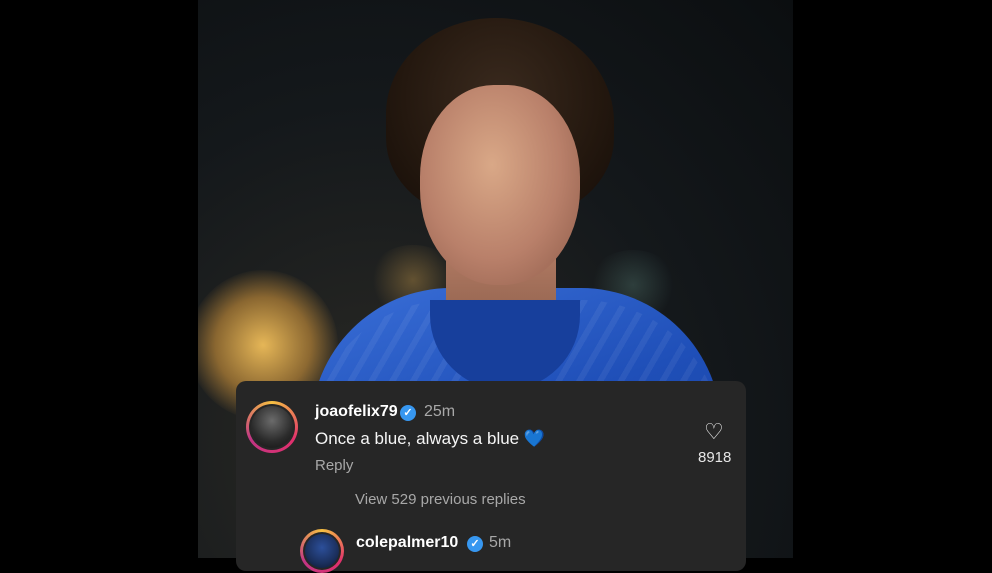  I want to click on view-previous-replies: View 529 previous replies, so click(440, 499).